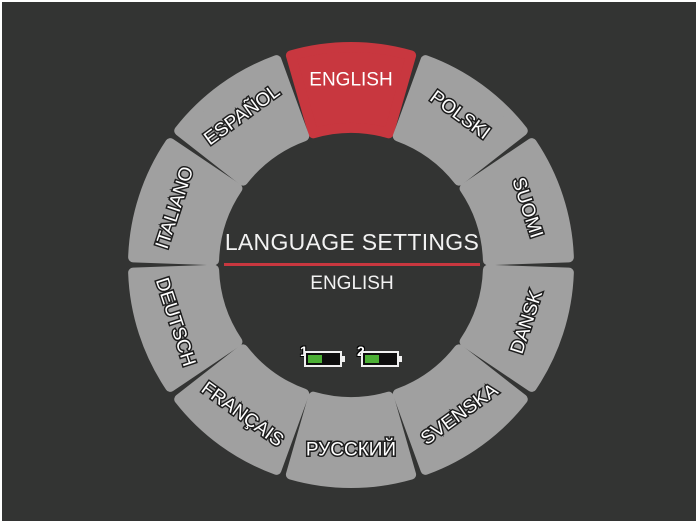 The image size is (698, 525). I want to click on current-language-value: ENGLISH, so click(352, 283).